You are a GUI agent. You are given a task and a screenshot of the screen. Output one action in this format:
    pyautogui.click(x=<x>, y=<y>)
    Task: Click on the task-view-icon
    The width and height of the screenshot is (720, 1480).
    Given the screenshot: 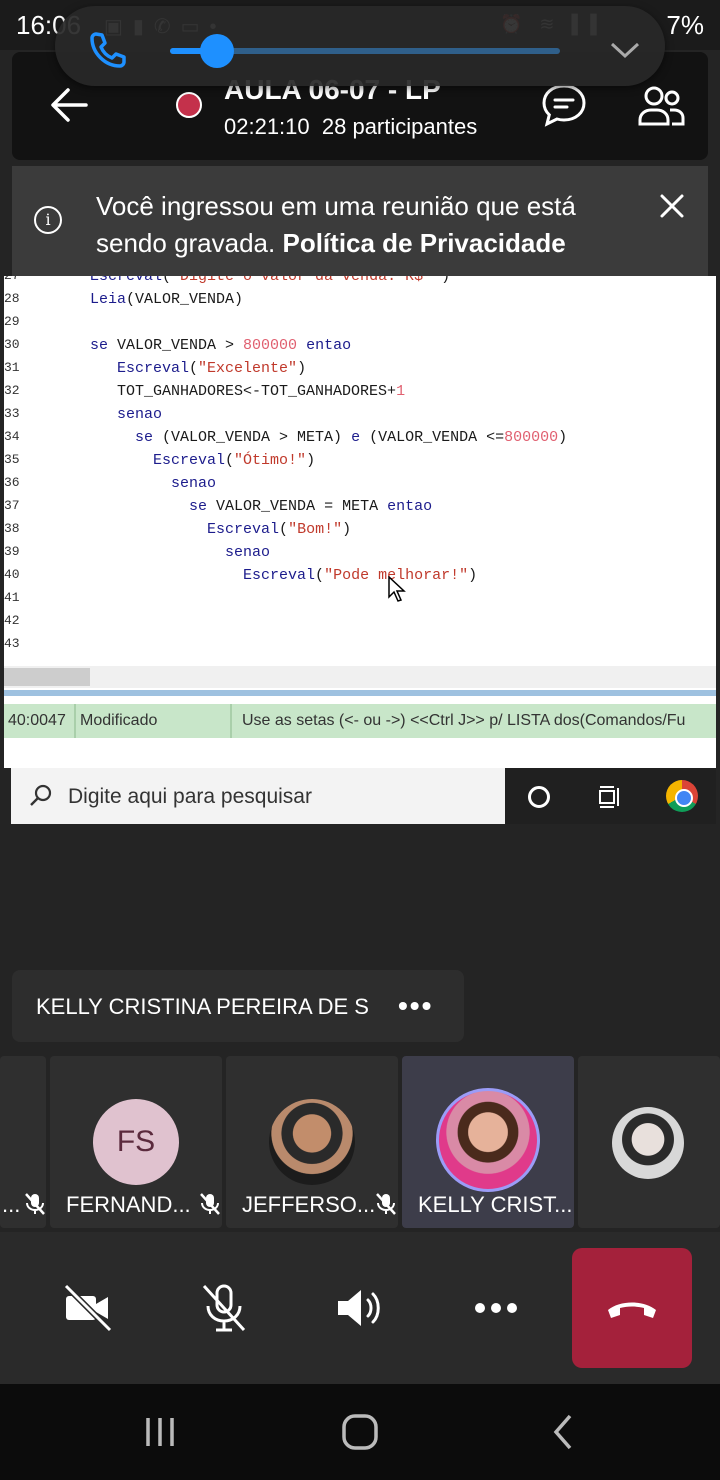 What is the action you would take?
    pyautogui.click(x=609, y=797)
    